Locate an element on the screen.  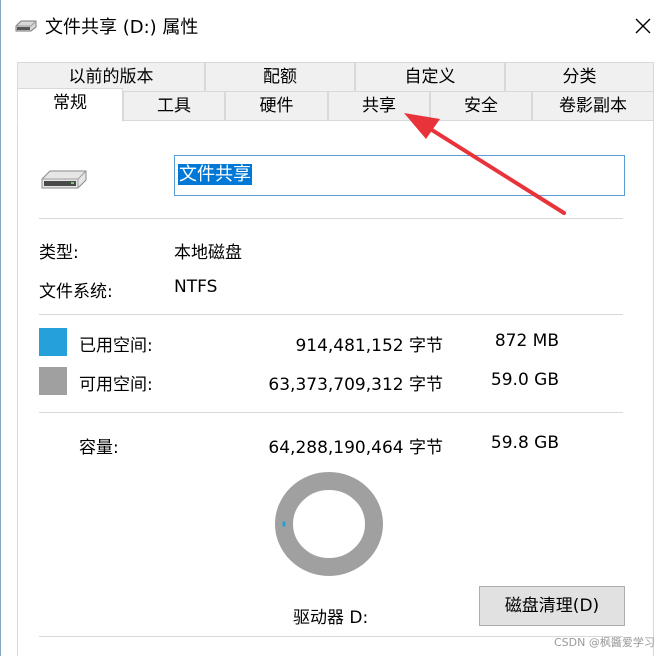
capacity-label: 容量: is located at coordinates (99, 448).